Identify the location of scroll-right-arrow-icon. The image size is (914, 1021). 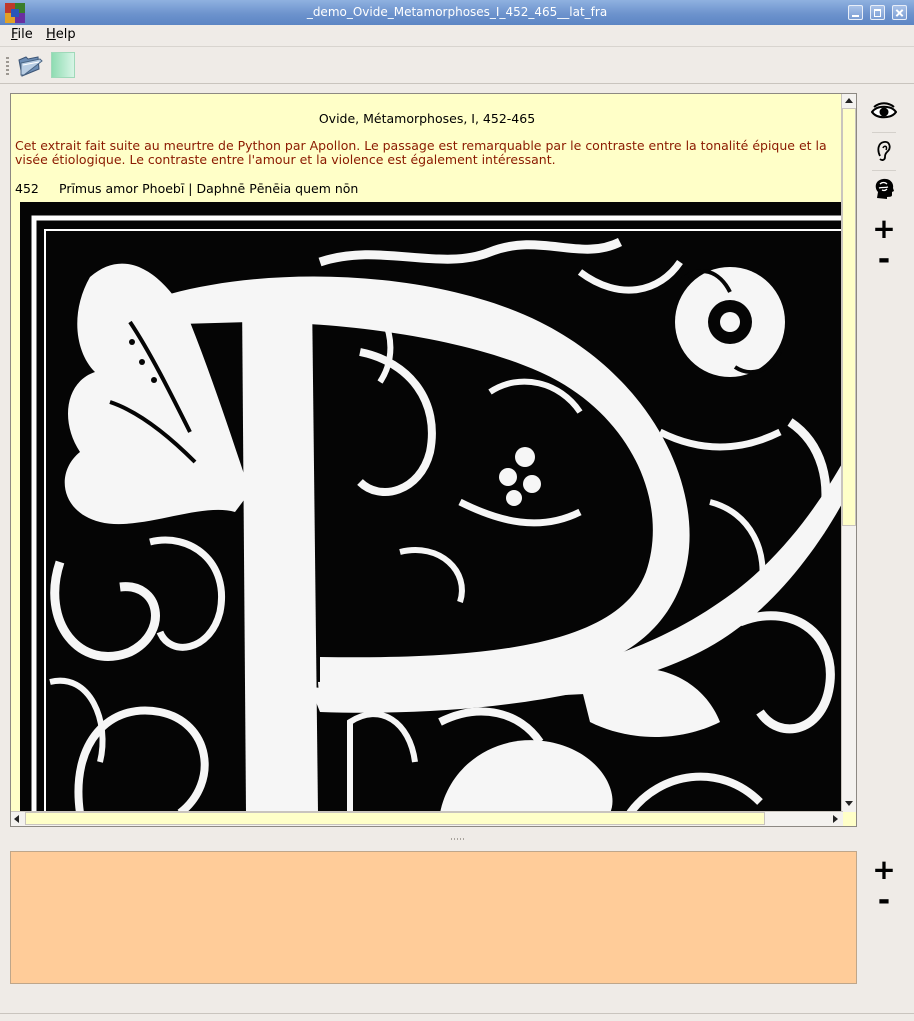
(835, 819).